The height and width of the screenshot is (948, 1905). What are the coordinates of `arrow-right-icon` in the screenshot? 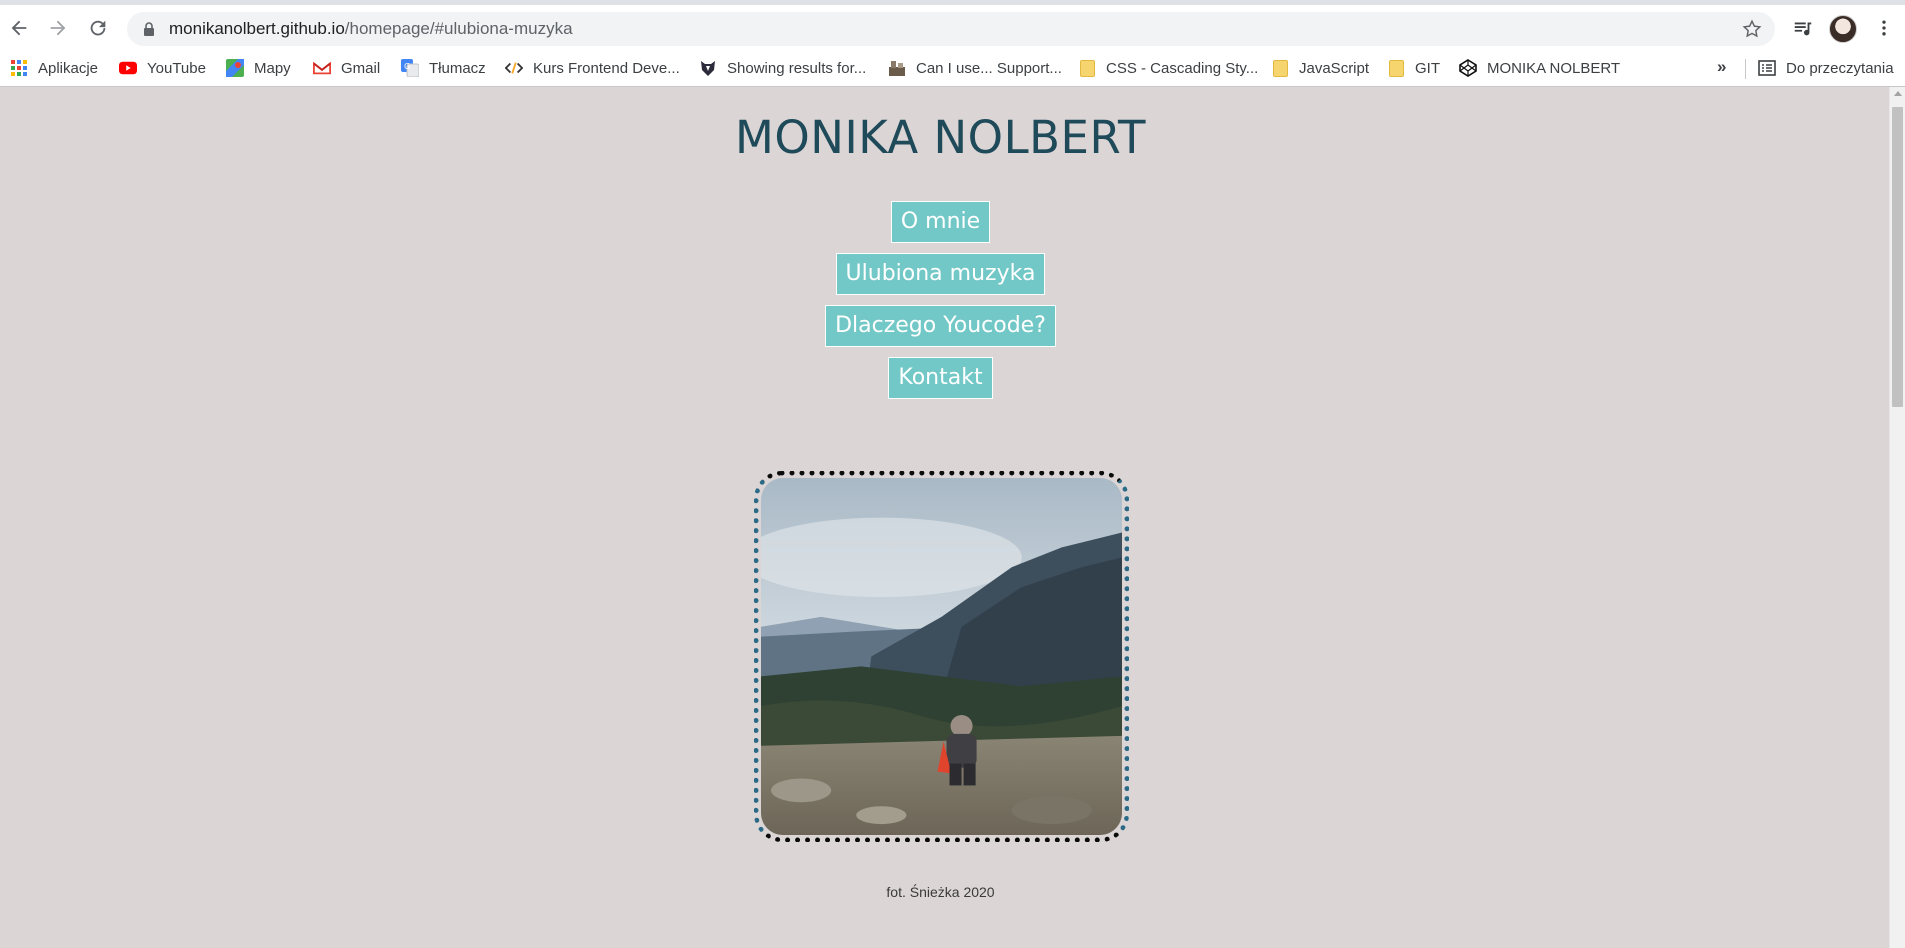 It's located at (58, 28).